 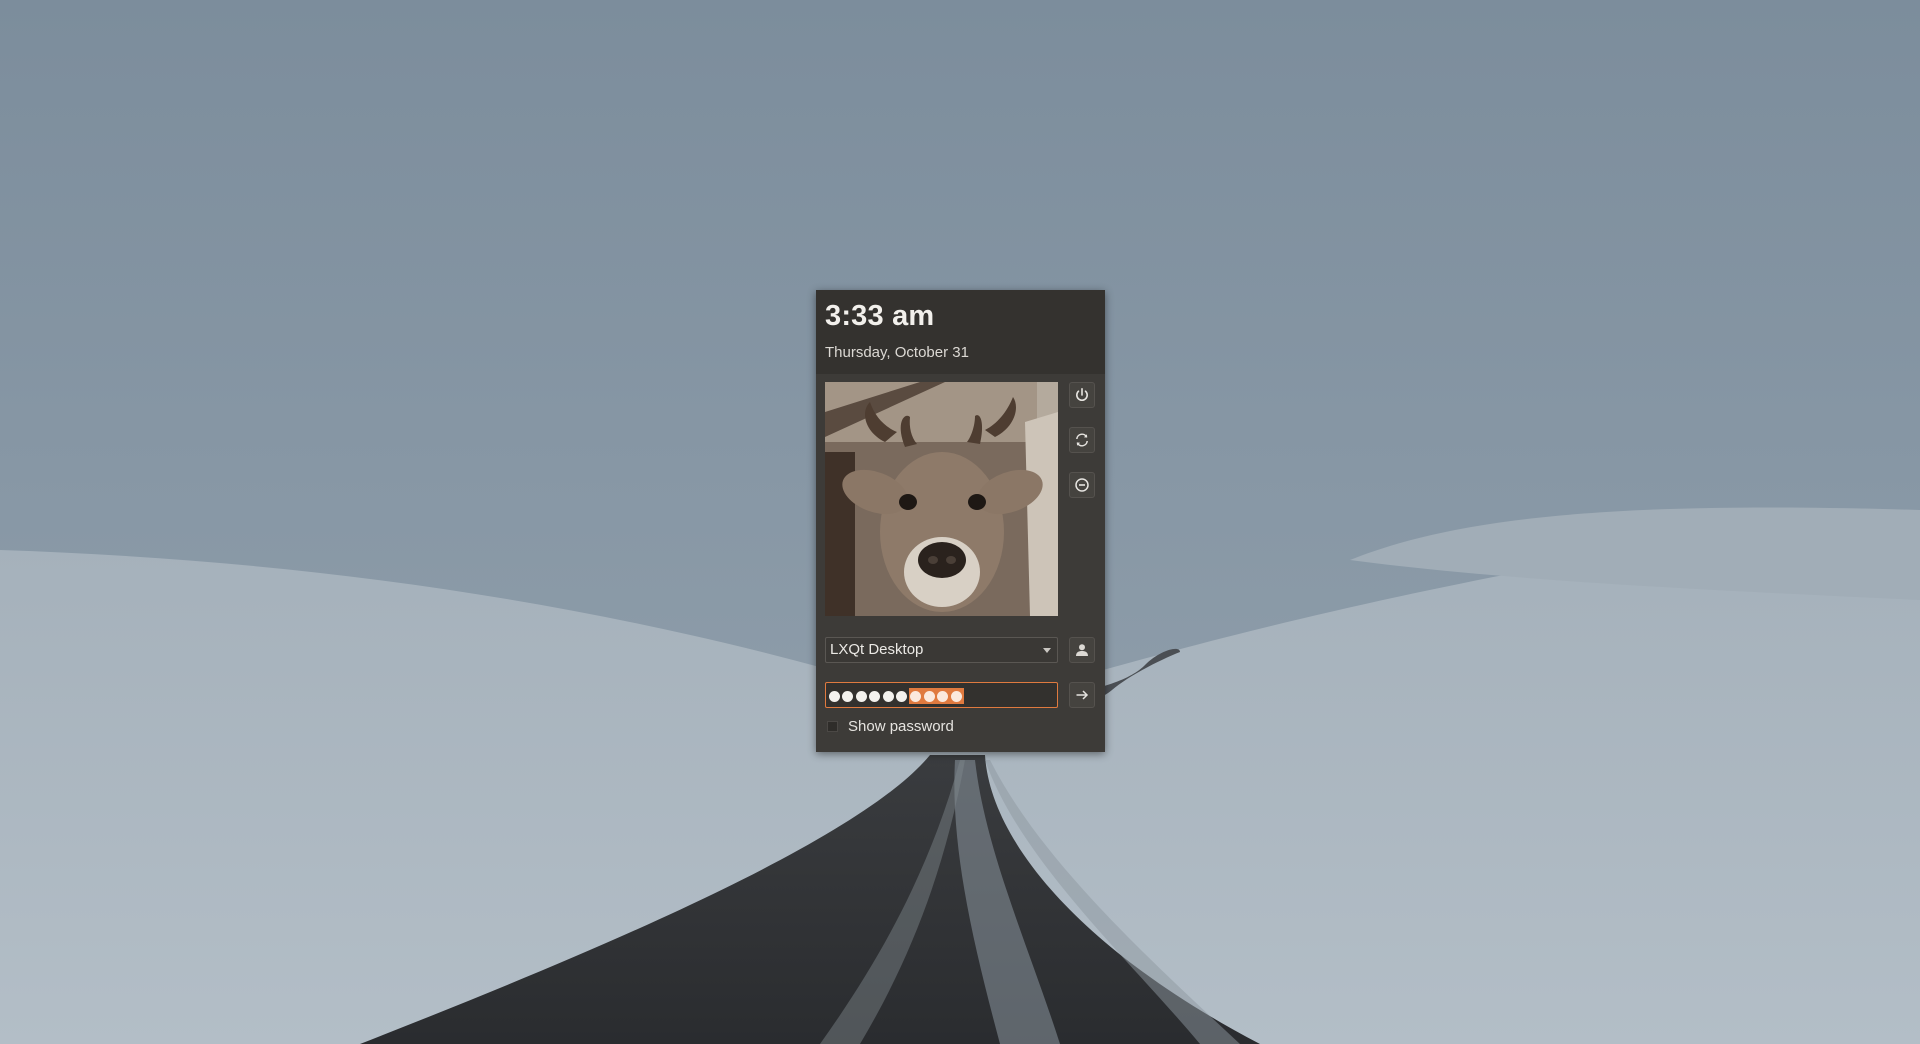 I want to click on login-button, so click(x=1082, y=695).